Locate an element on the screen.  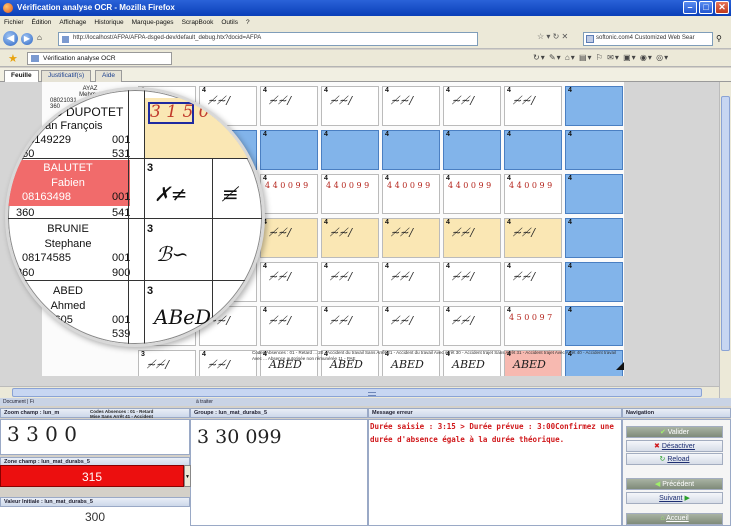
vertical-scrollbar is located at coordinates (725, 240).